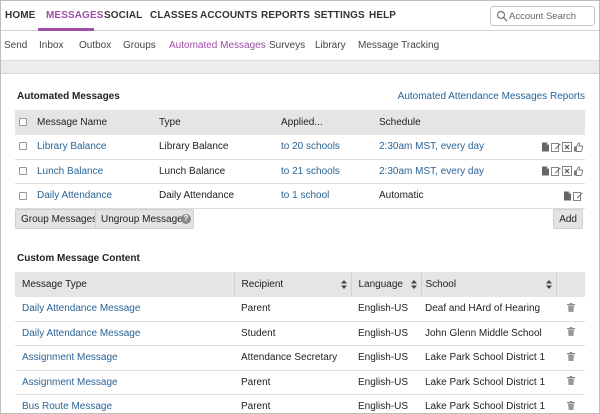 The width and height of the screenshot is (600, 414). Describe the element at coordinates (485, 358) in the screenshot. I see `school: Lake Park School District 1` at that location.